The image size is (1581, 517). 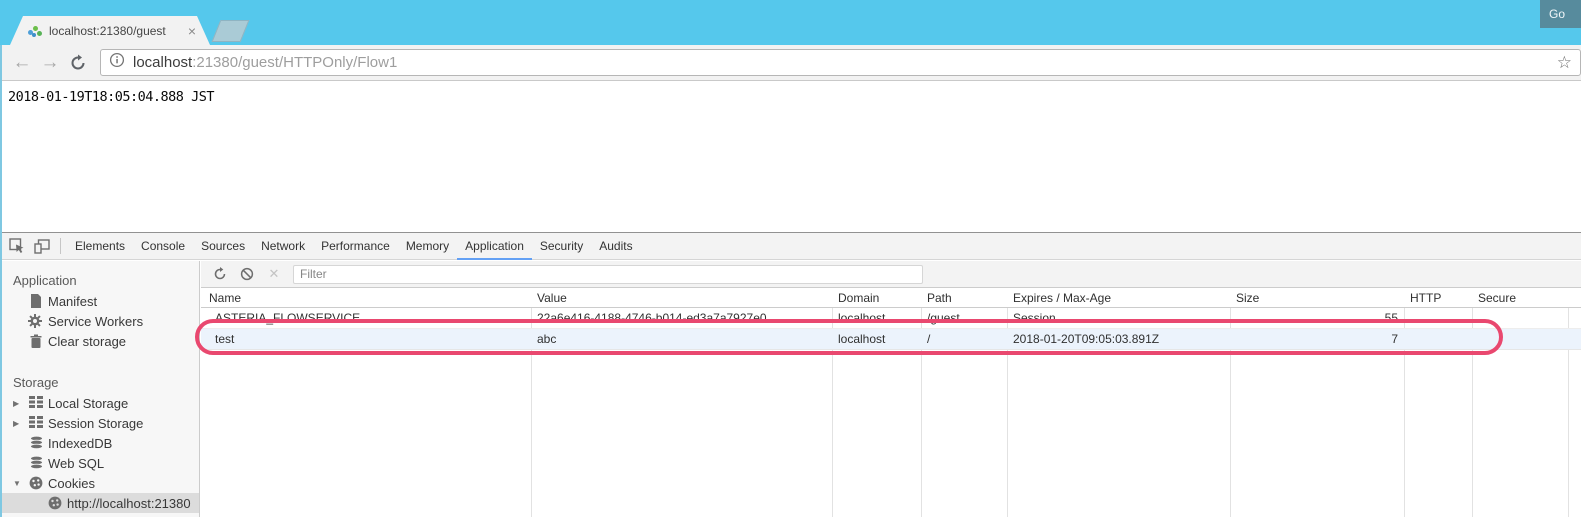 I want to click on devtools-tab-network: Network, so click(x=283, y=246).